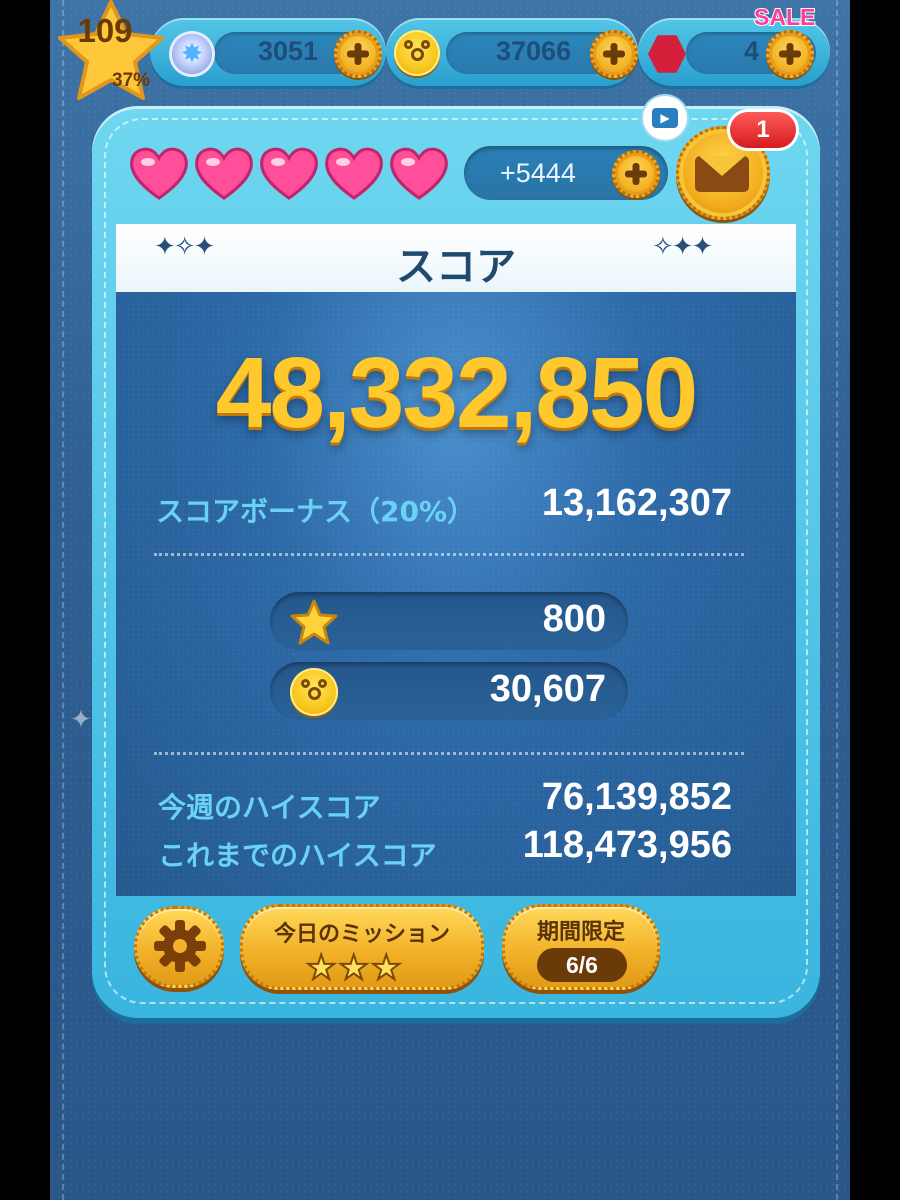 The height and width of the screenshot is (1200, 900). I want to click on video-icon: ▶, so click(665, 118).